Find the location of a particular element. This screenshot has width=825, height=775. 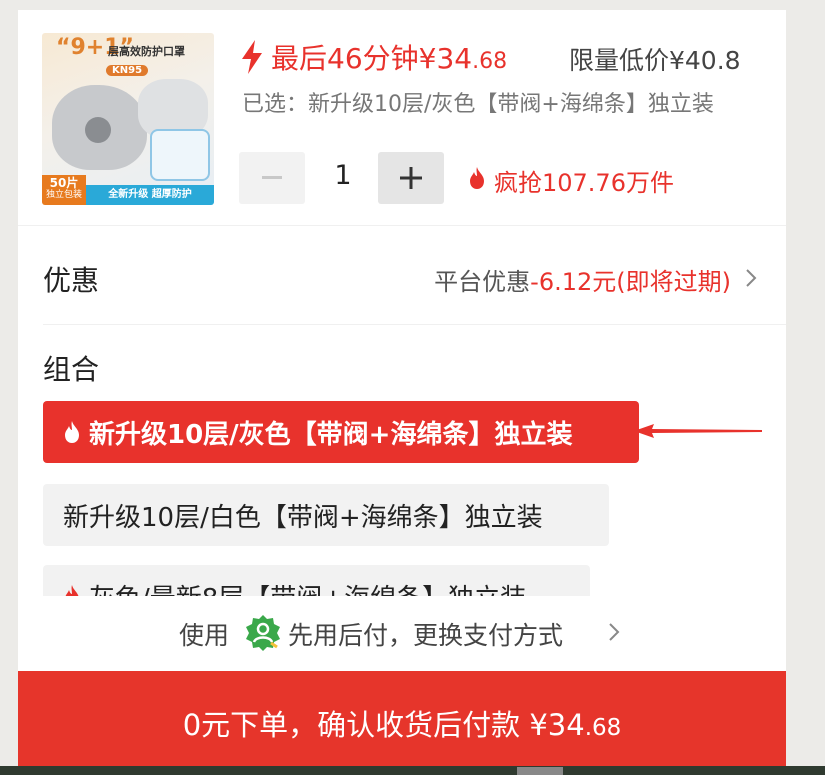

promo-platform: 平台优惠 is located at coordinates (482, 282).